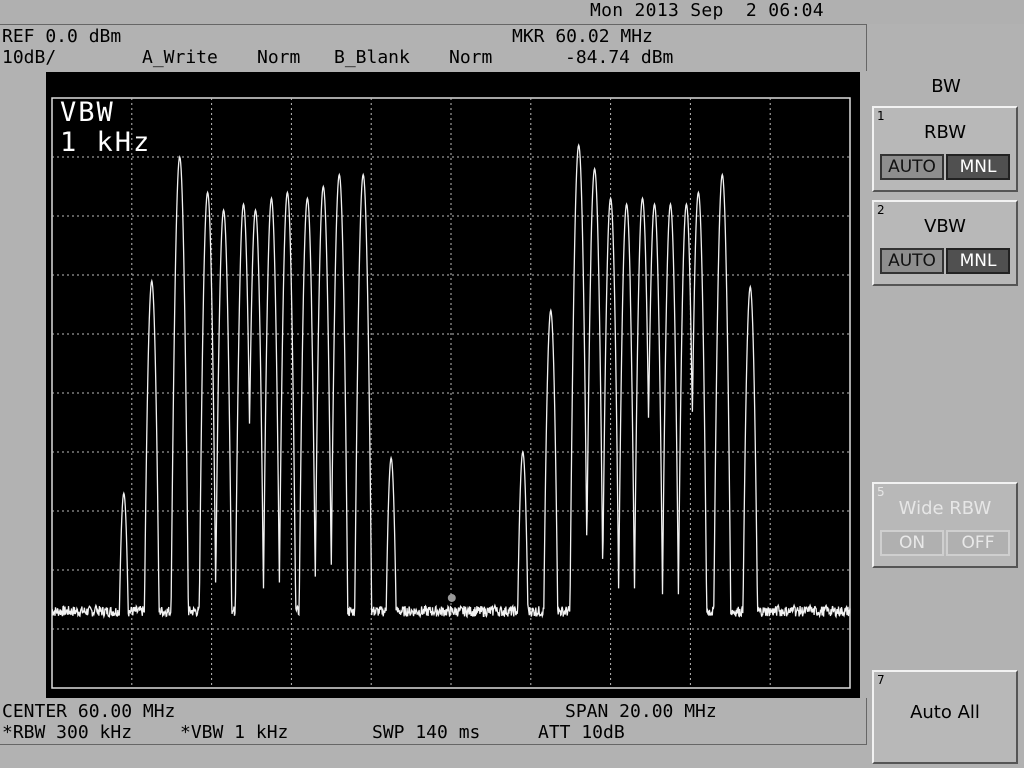 The image size is (1024, 768). Describe the element at coordinates (106, 142) in the screenshot. I see `vbw-annotation-value: 1 kHz` at that location.